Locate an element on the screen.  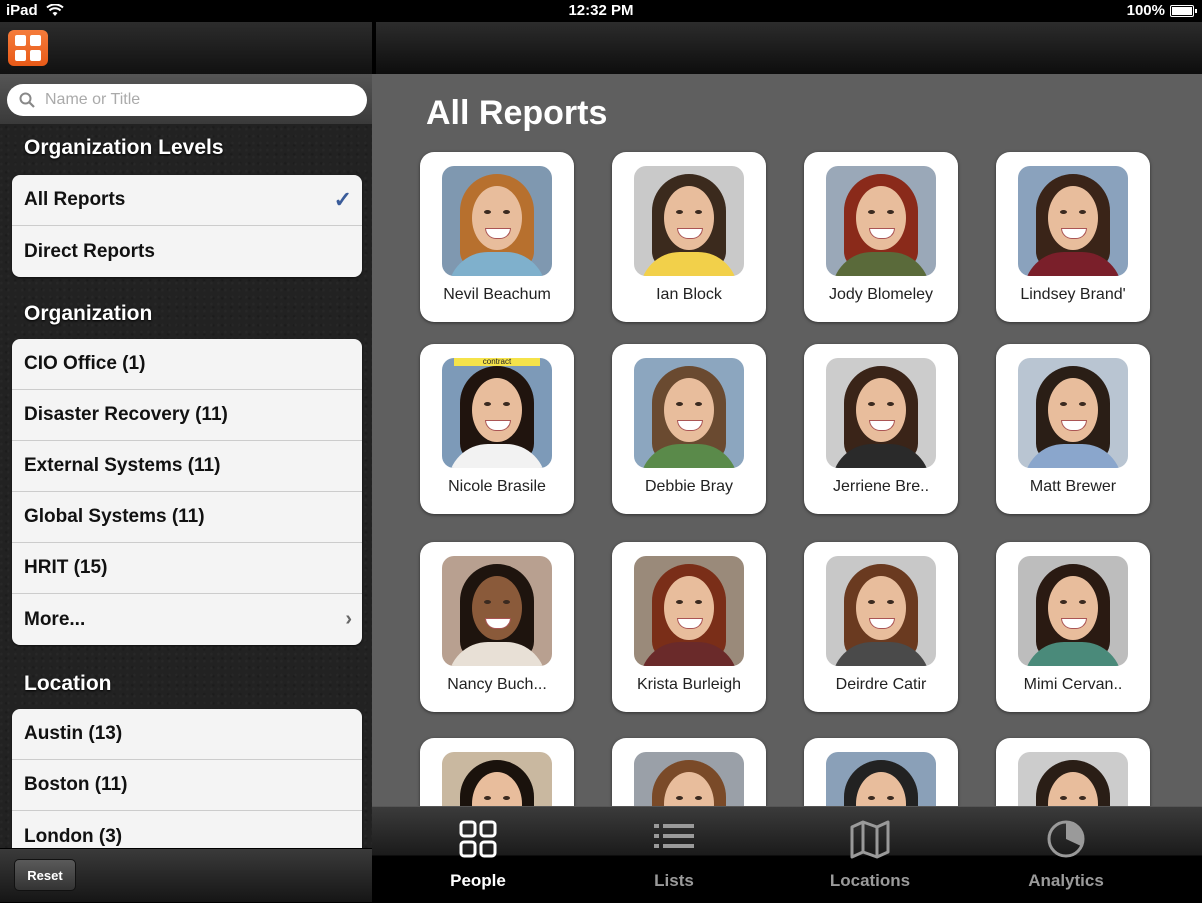
battery-group: 100% is located at coordinates (1161, 10).